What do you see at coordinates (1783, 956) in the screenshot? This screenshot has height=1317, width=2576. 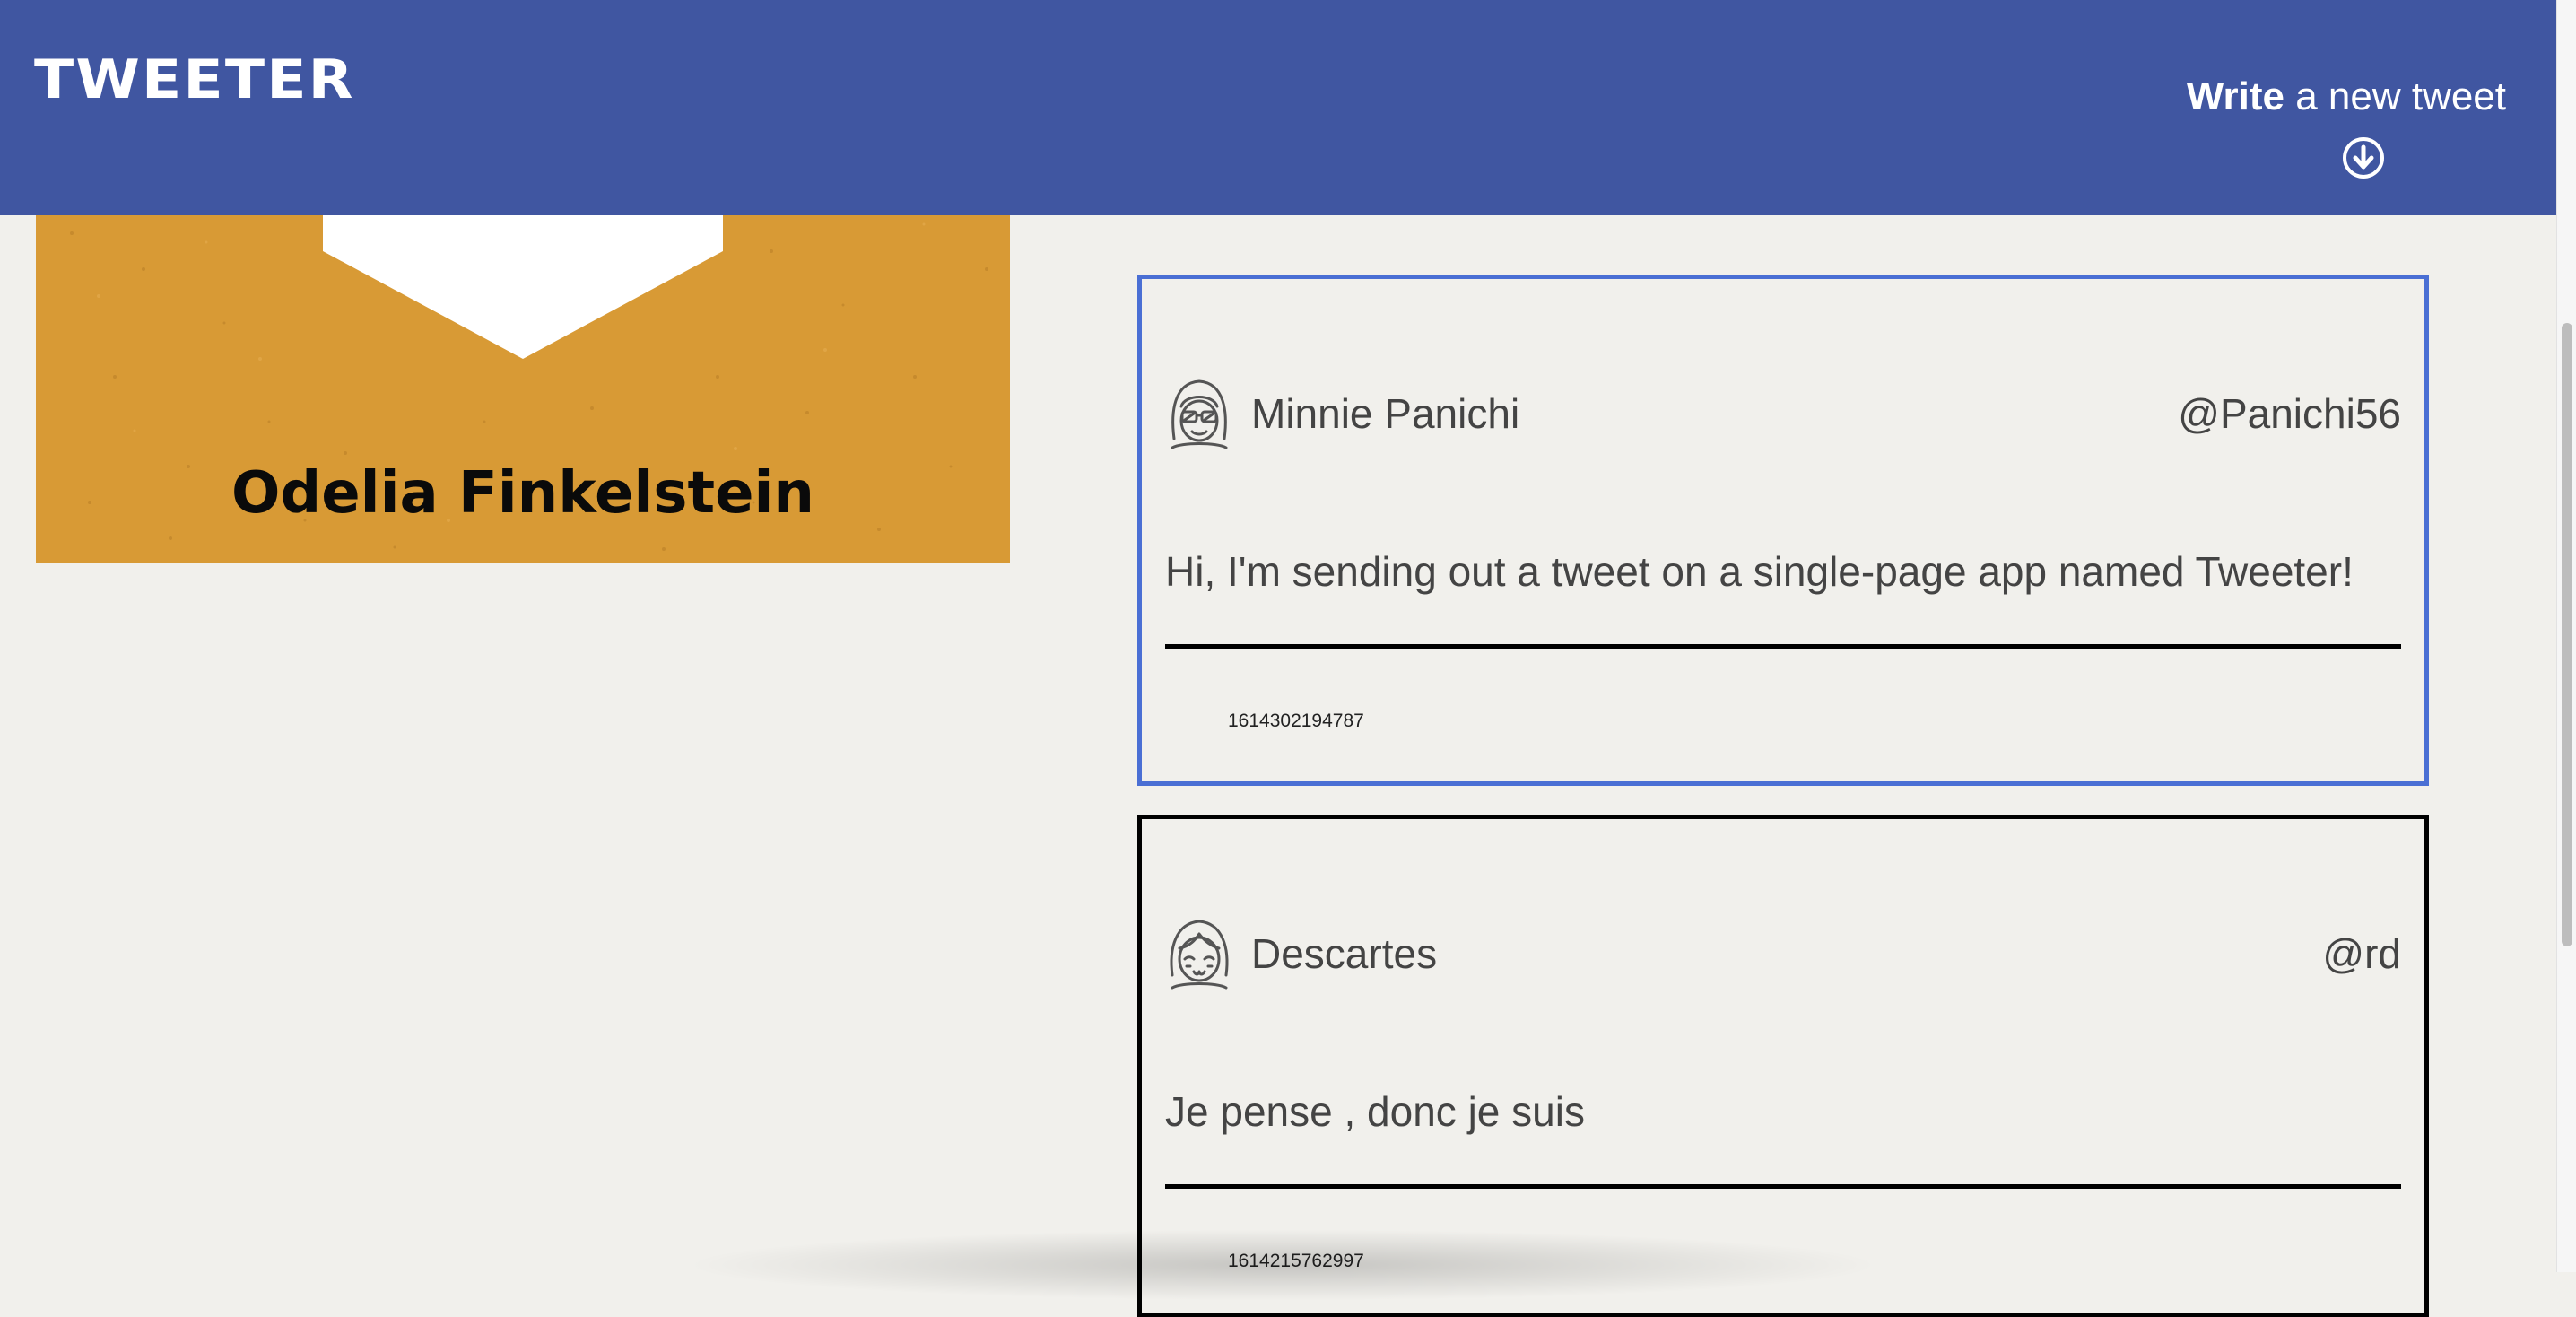 I see `tweet-header: Descartes @rd` at bounding box center [1783, 956].